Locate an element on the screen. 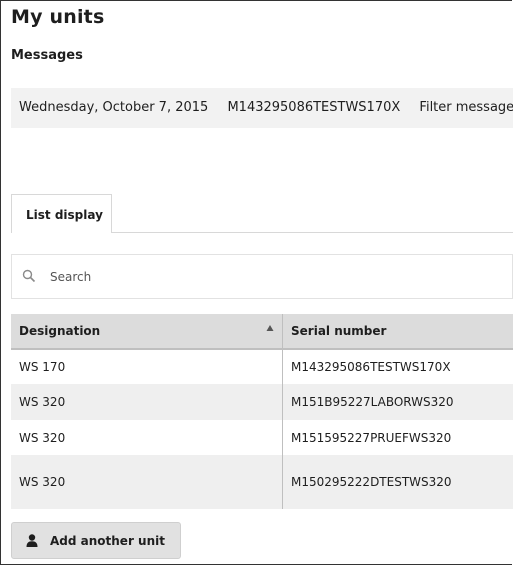  sort-asc-icon is located at coordinates (270, 328).